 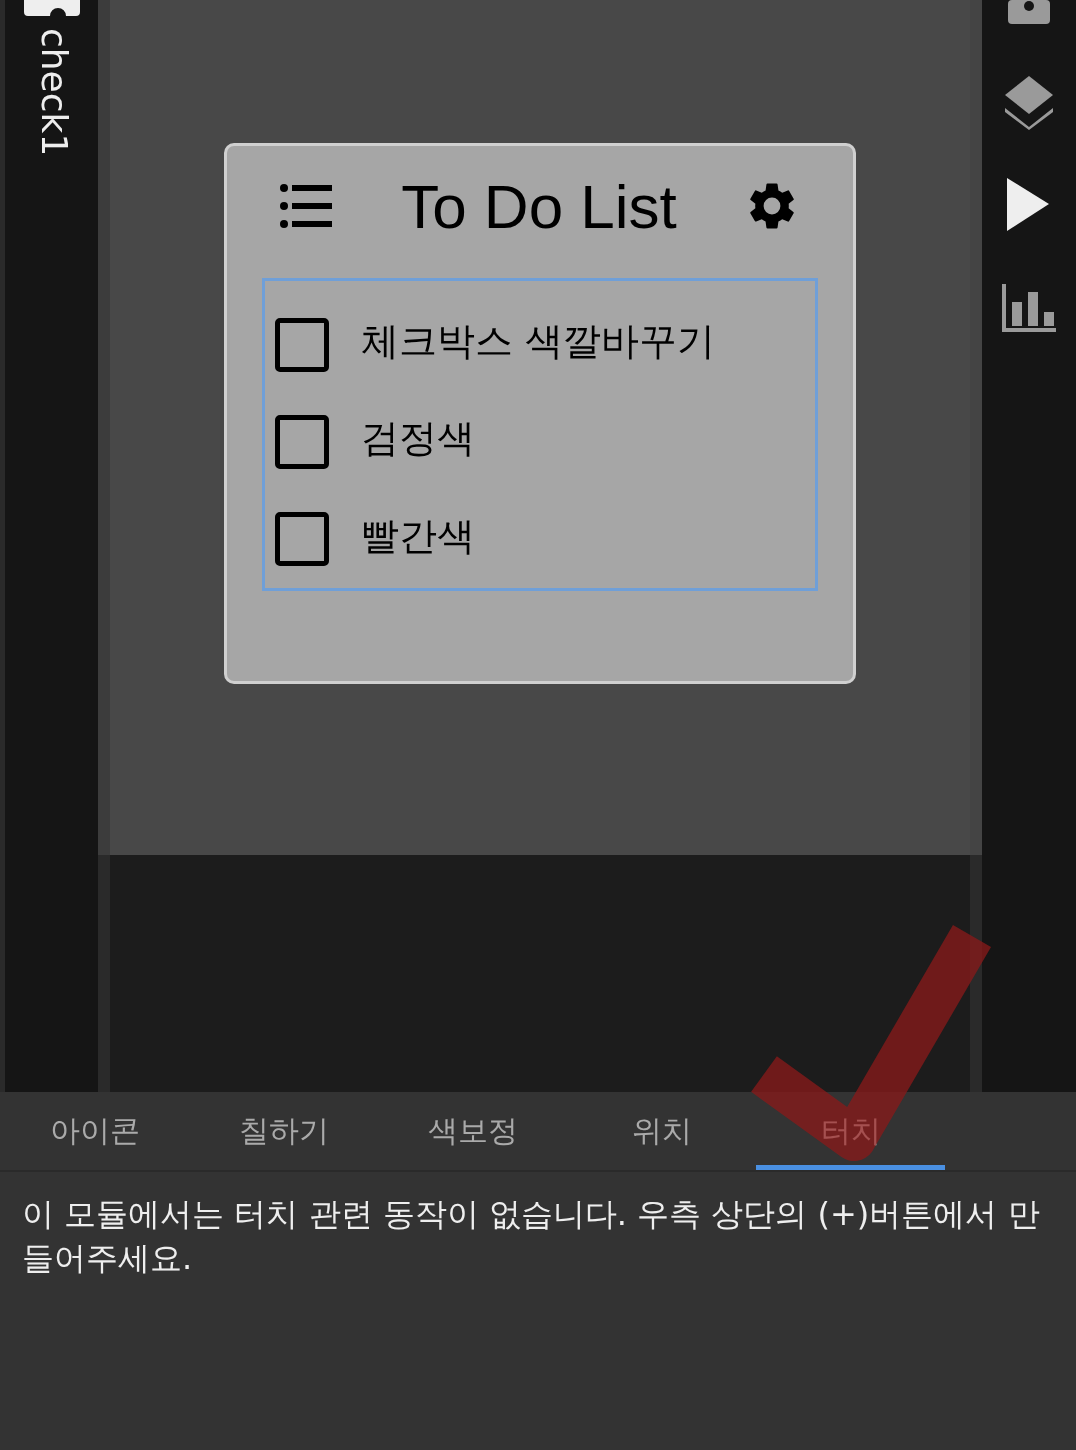 I want to click on list-icon, so click(x=307, y=206).